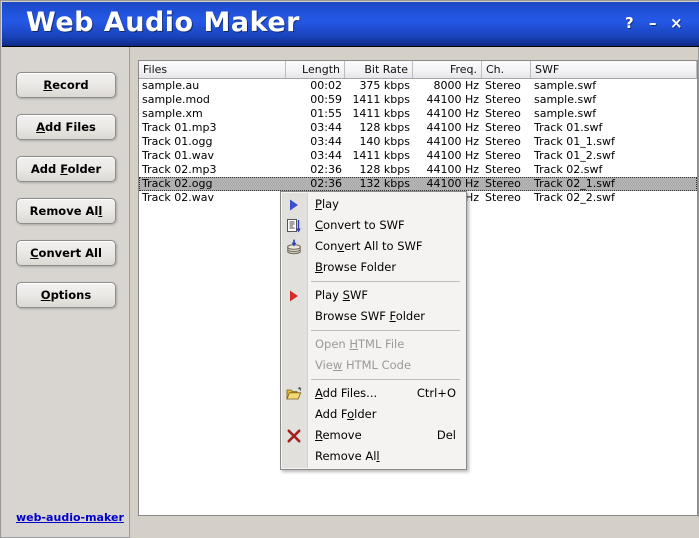 Image resolution: width=699 pixels, height=538 pixels. What do you see at coordinates (294, 247) in the screenshot?
I see `convert-all-icon` at bounding box center [294, 247].